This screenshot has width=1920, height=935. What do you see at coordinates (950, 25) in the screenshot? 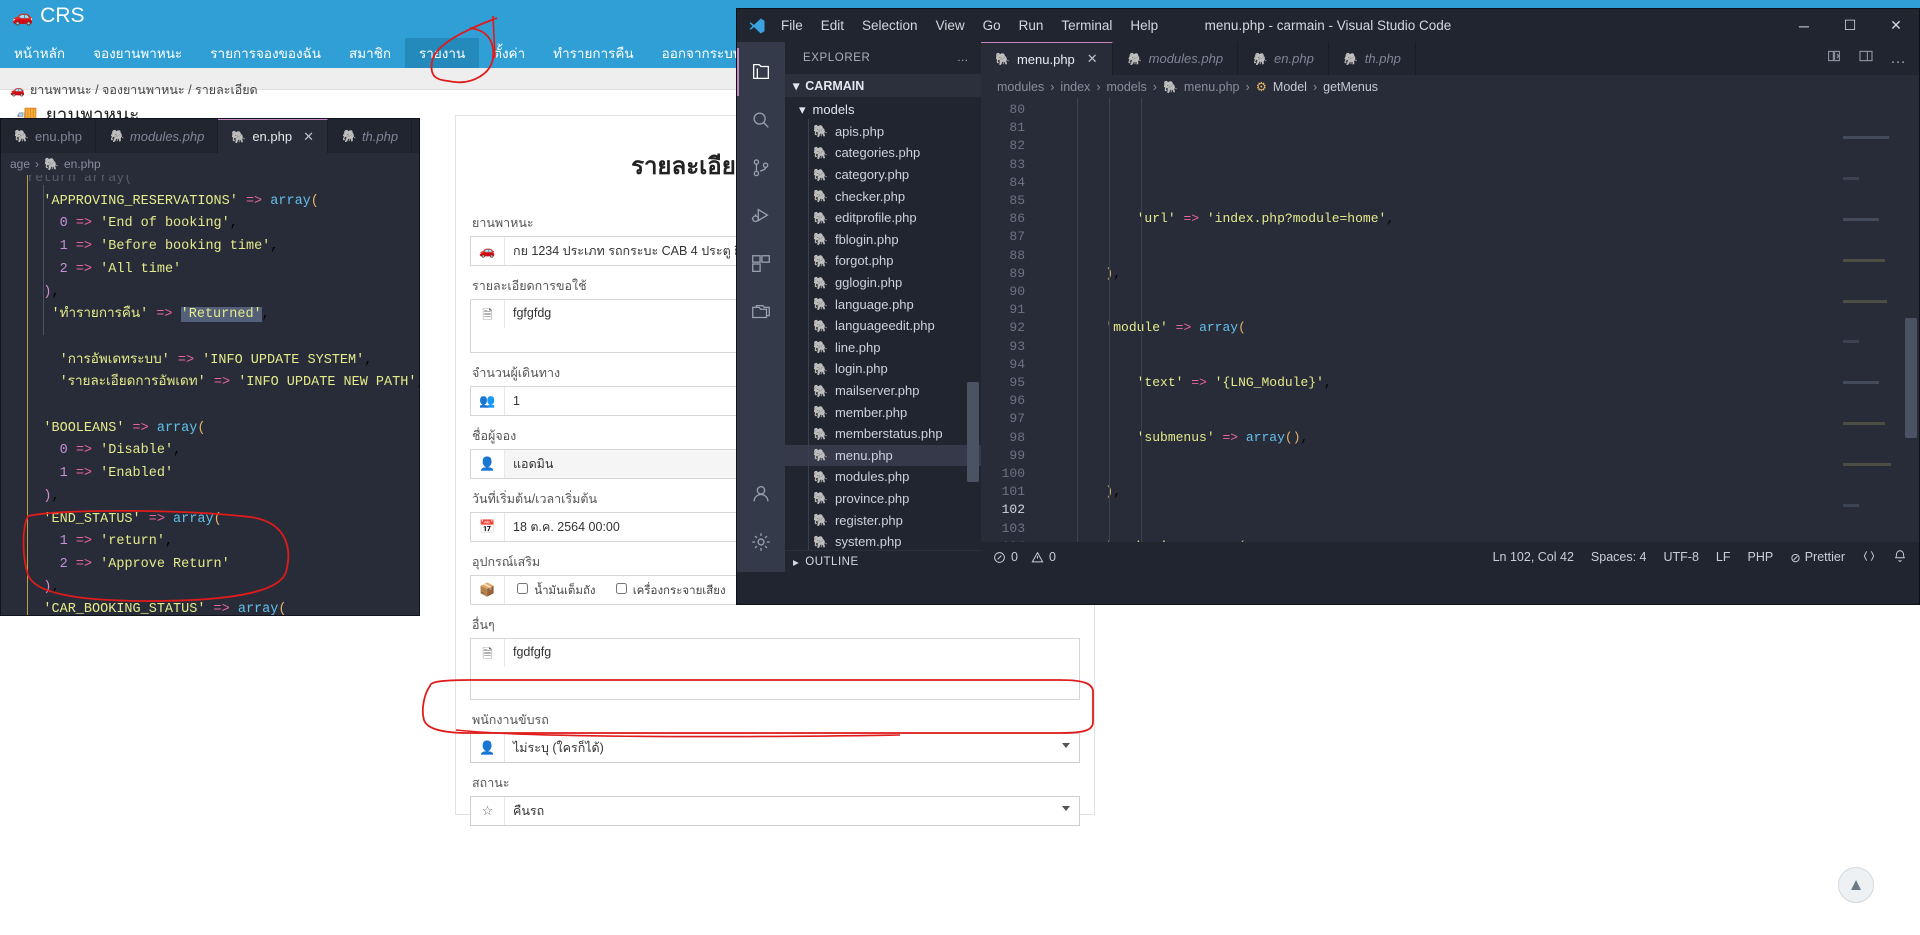
I see `menu-view: View` at bounding box center [950, 25].